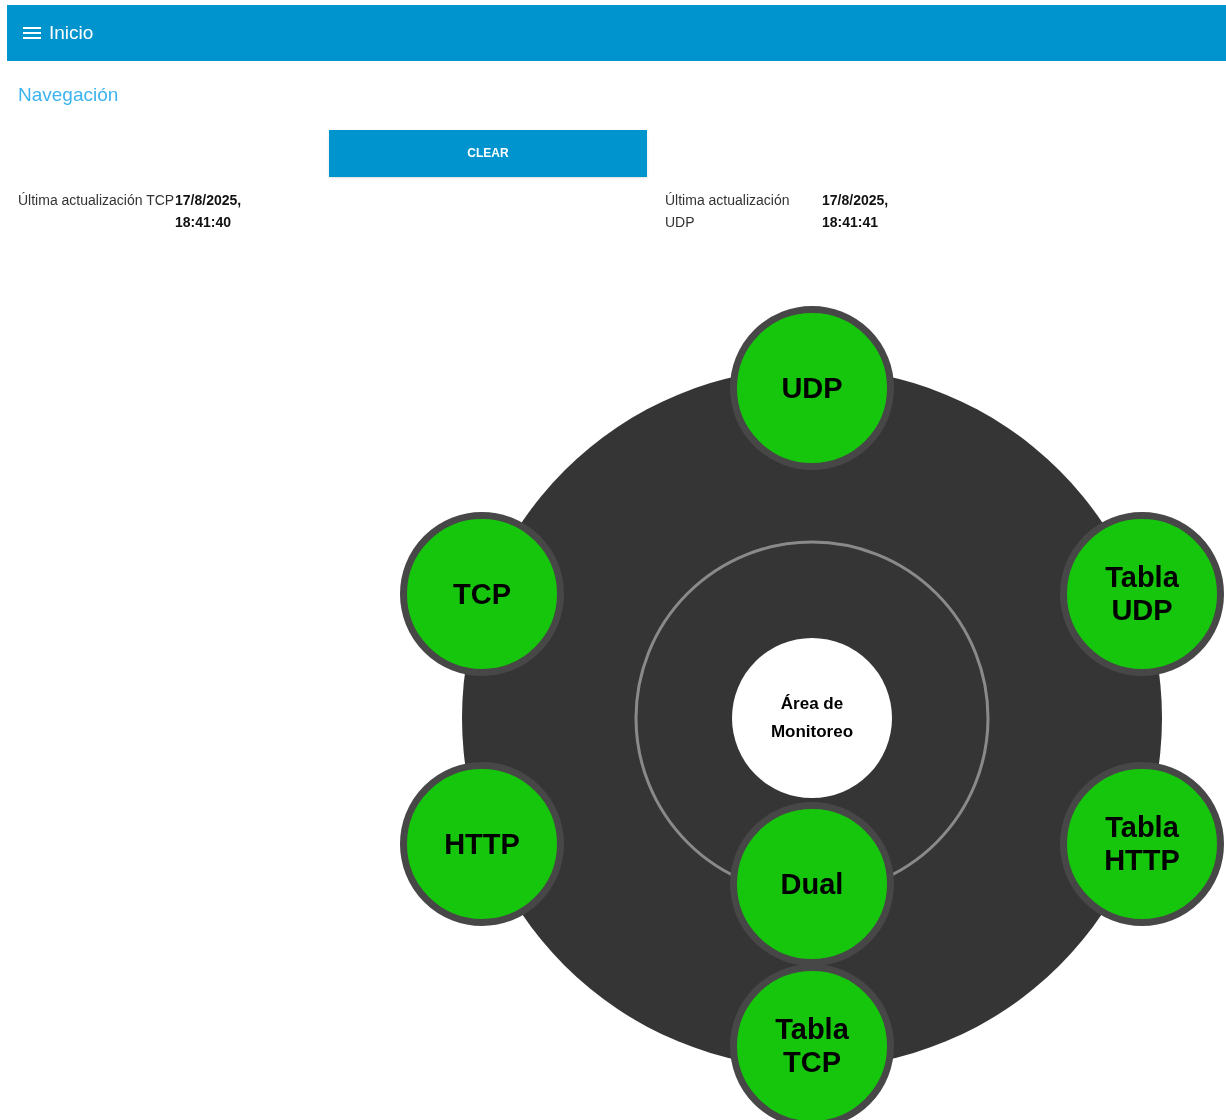 This screenshot has height=1120, width=1226. What do you see at coordinates (1142, 844) in the screenshot?
I see `nav-node-button: Tabla HTTP` at bounding box center [1142, 844].